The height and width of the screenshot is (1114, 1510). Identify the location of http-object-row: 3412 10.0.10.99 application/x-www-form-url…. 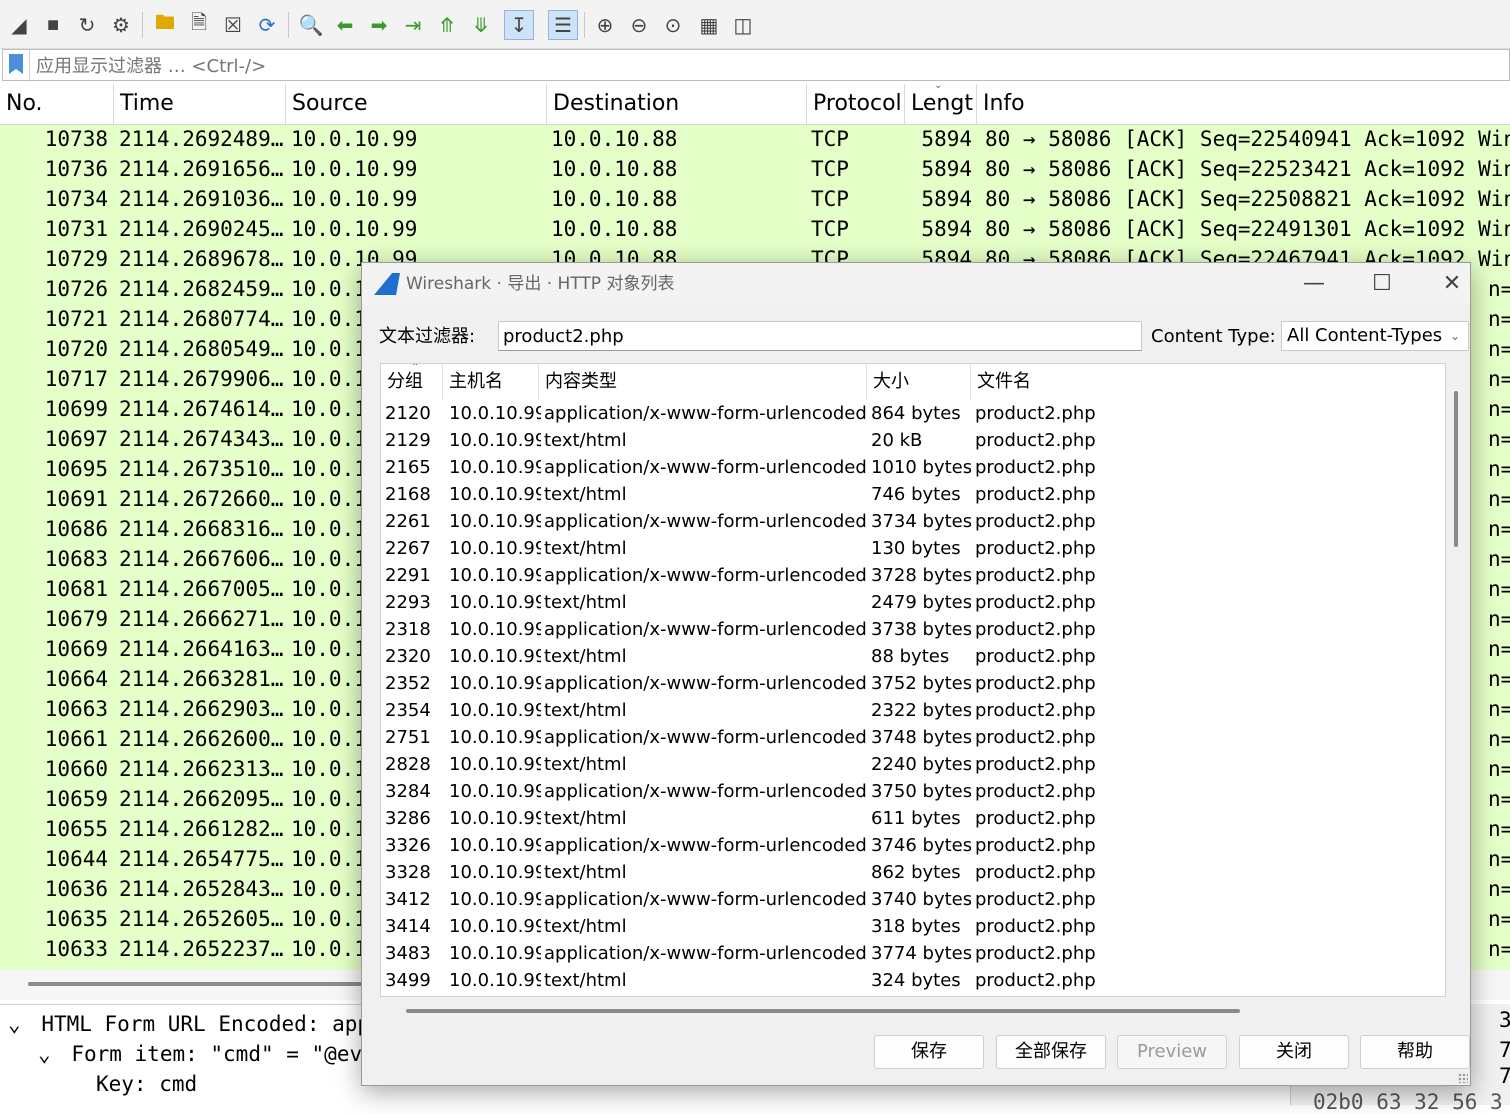
(913, 899).